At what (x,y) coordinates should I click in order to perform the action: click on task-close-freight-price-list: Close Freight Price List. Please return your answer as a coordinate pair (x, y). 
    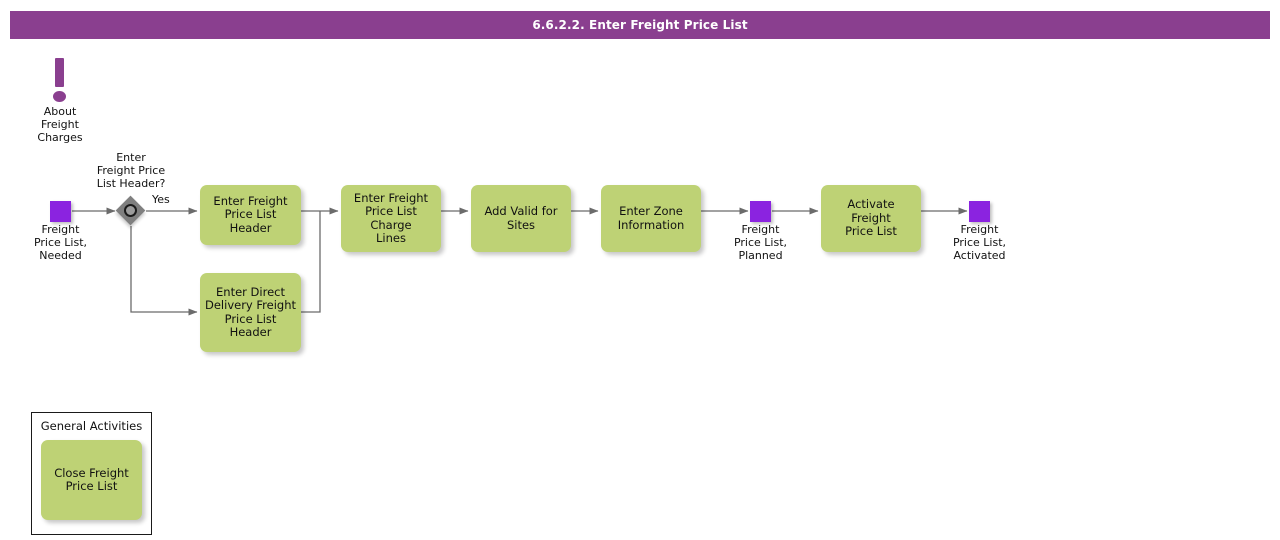
    Looking at the image, I should click on (91, 480).